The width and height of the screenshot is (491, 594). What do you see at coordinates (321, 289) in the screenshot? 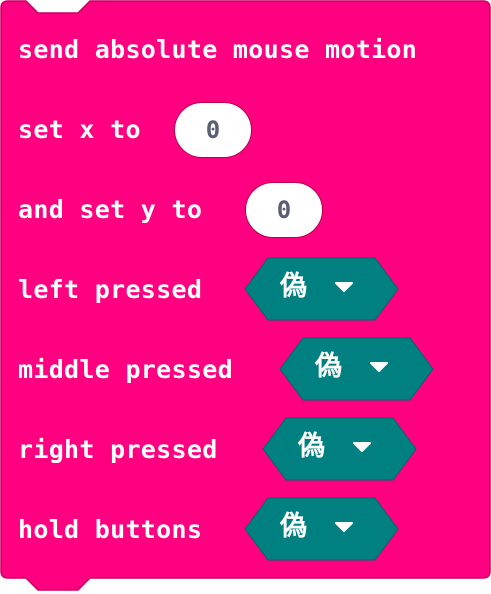
I see `left-pressed-dropdown: 偽` at bounding box center [321, 289].